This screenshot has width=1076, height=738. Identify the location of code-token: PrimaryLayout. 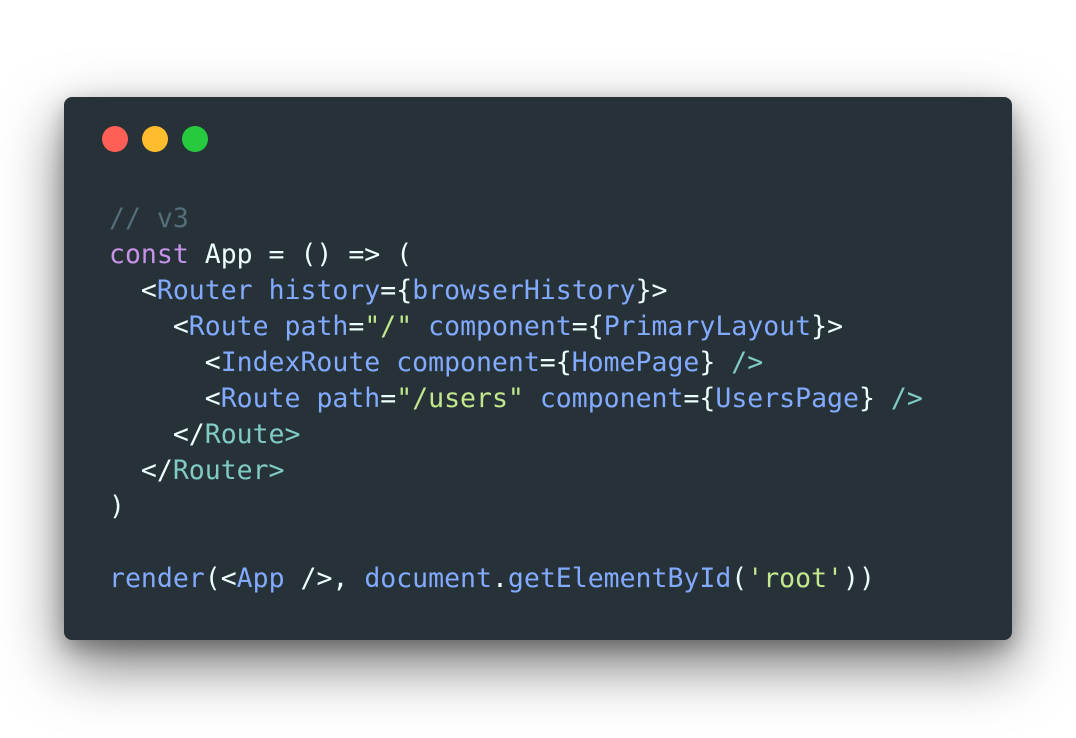
(707, 326).